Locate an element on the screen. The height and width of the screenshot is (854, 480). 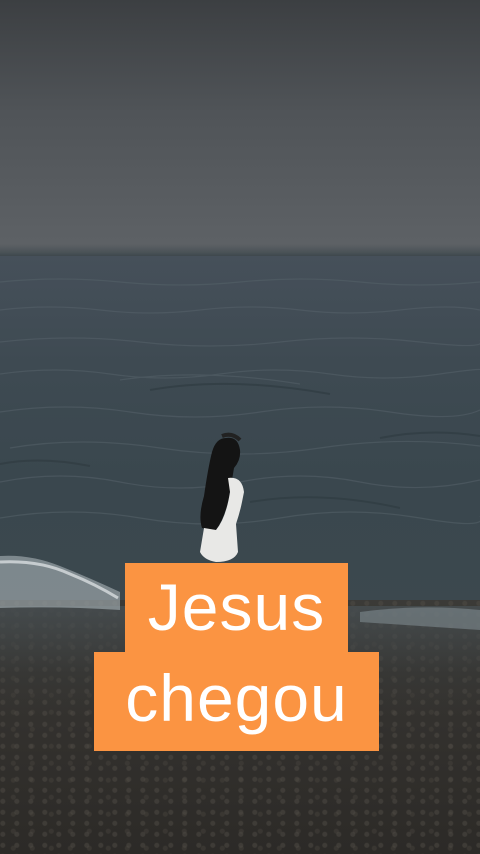
woman-silhouette is located at coordinates (222, 497).